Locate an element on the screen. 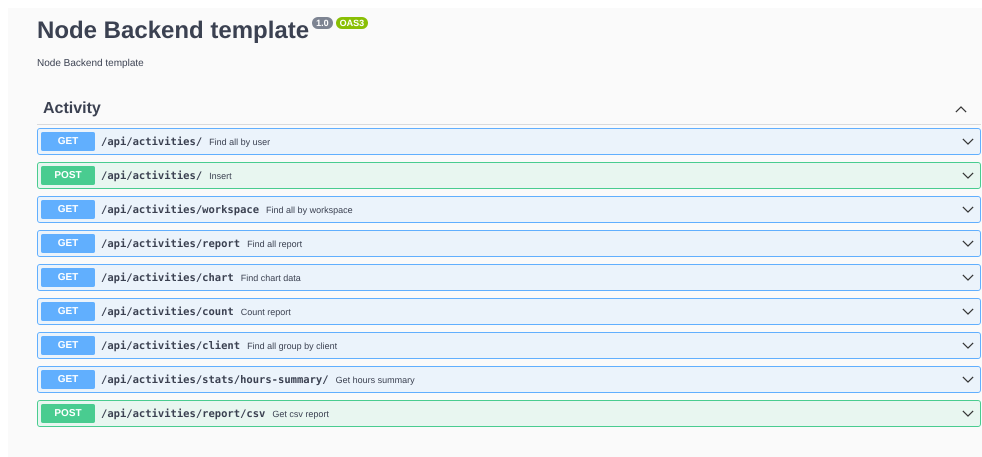 This screenshot has height=457, width=982. version-badge: 1.0 is located at coordinates (322, 23).